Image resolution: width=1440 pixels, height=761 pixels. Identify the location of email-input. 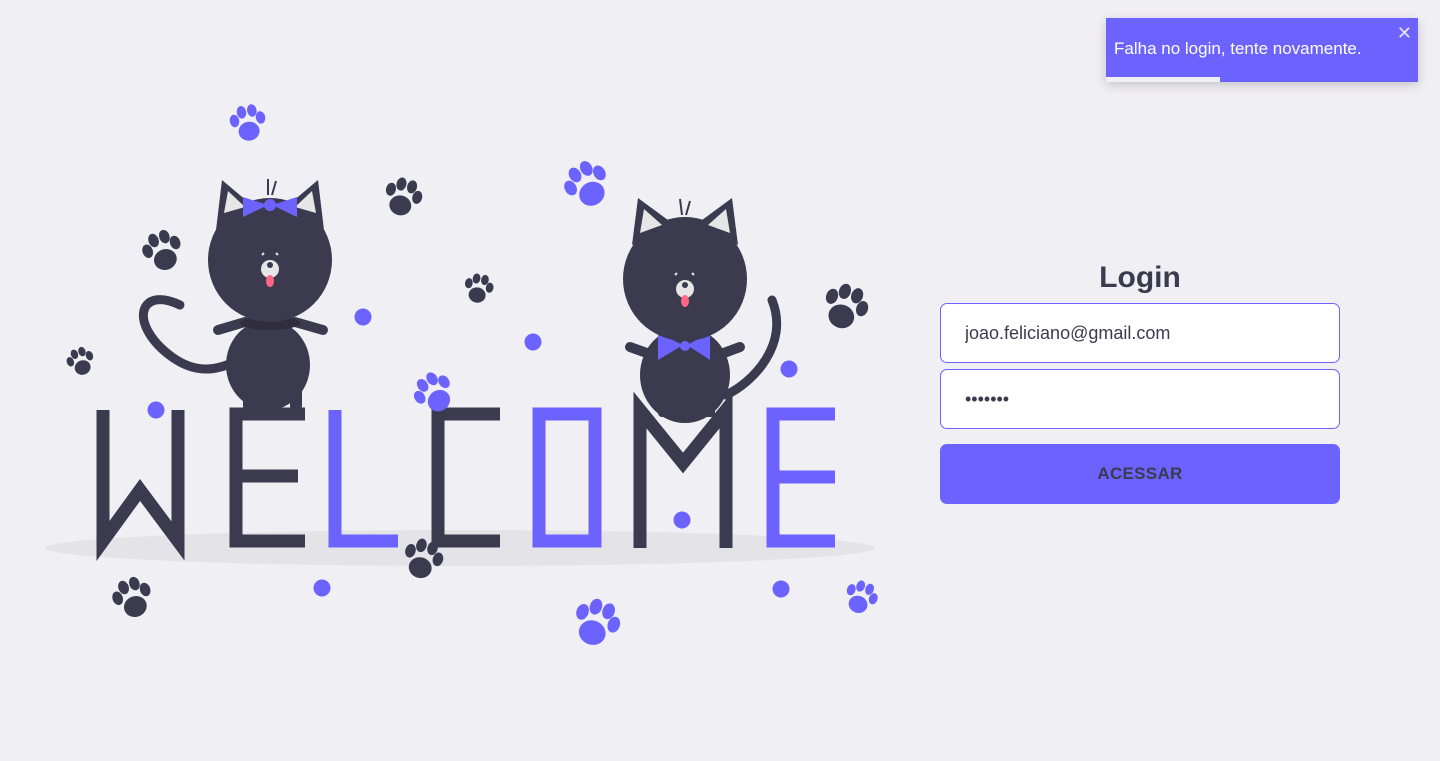
(1140, 333).